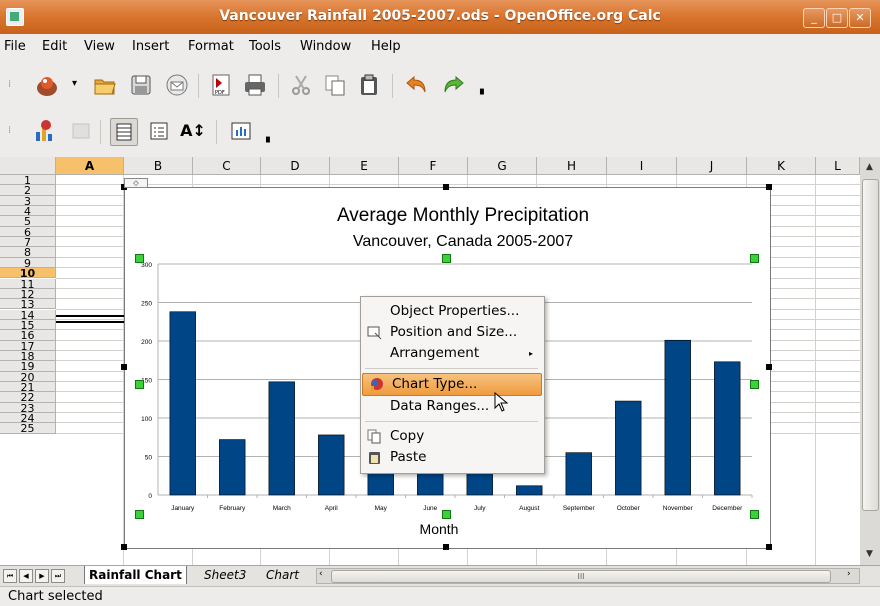  I want to click on copy-icon, so click(335, 85).